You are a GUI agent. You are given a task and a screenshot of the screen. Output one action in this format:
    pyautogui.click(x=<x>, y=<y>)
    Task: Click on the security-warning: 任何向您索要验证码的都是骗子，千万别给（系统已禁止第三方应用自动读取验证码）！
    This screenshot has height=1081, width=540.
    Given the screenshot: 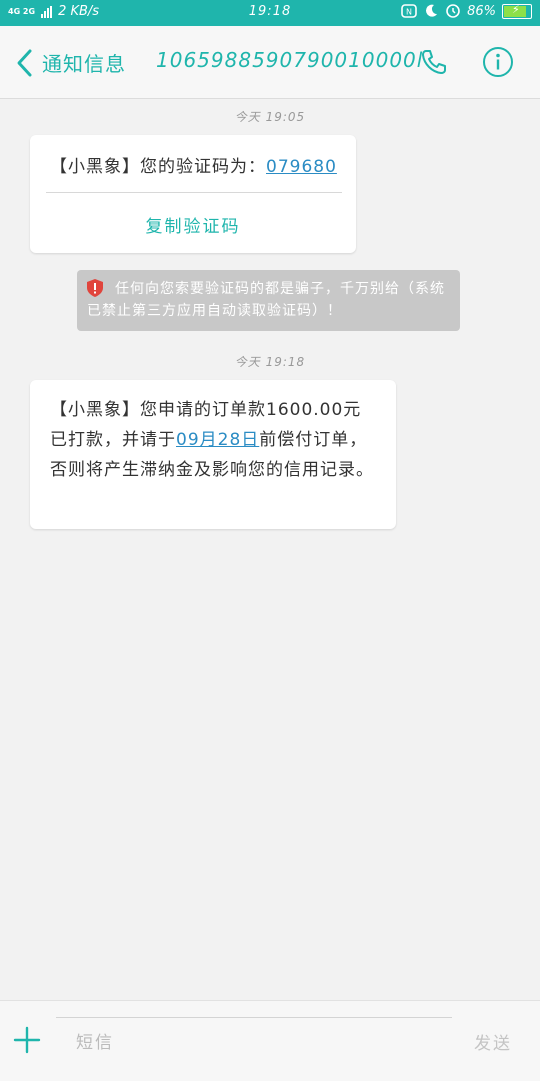 What is the action you would take?
    pyautogui.click(x=268, y=300)
    